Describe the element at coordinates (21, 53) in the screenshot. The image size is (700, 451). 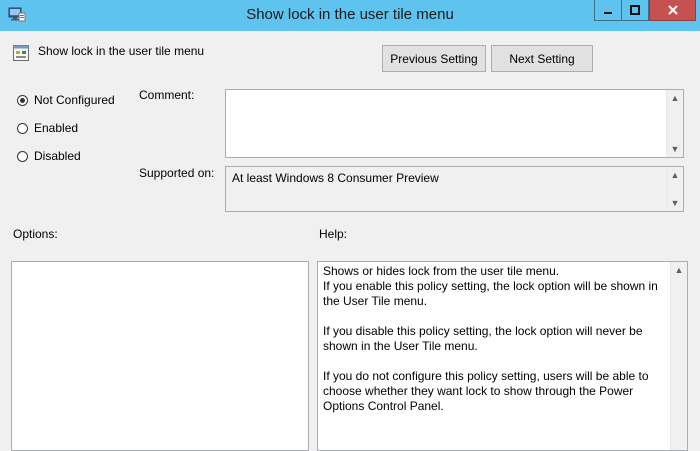
I see `policy-setting-icon` at that location.